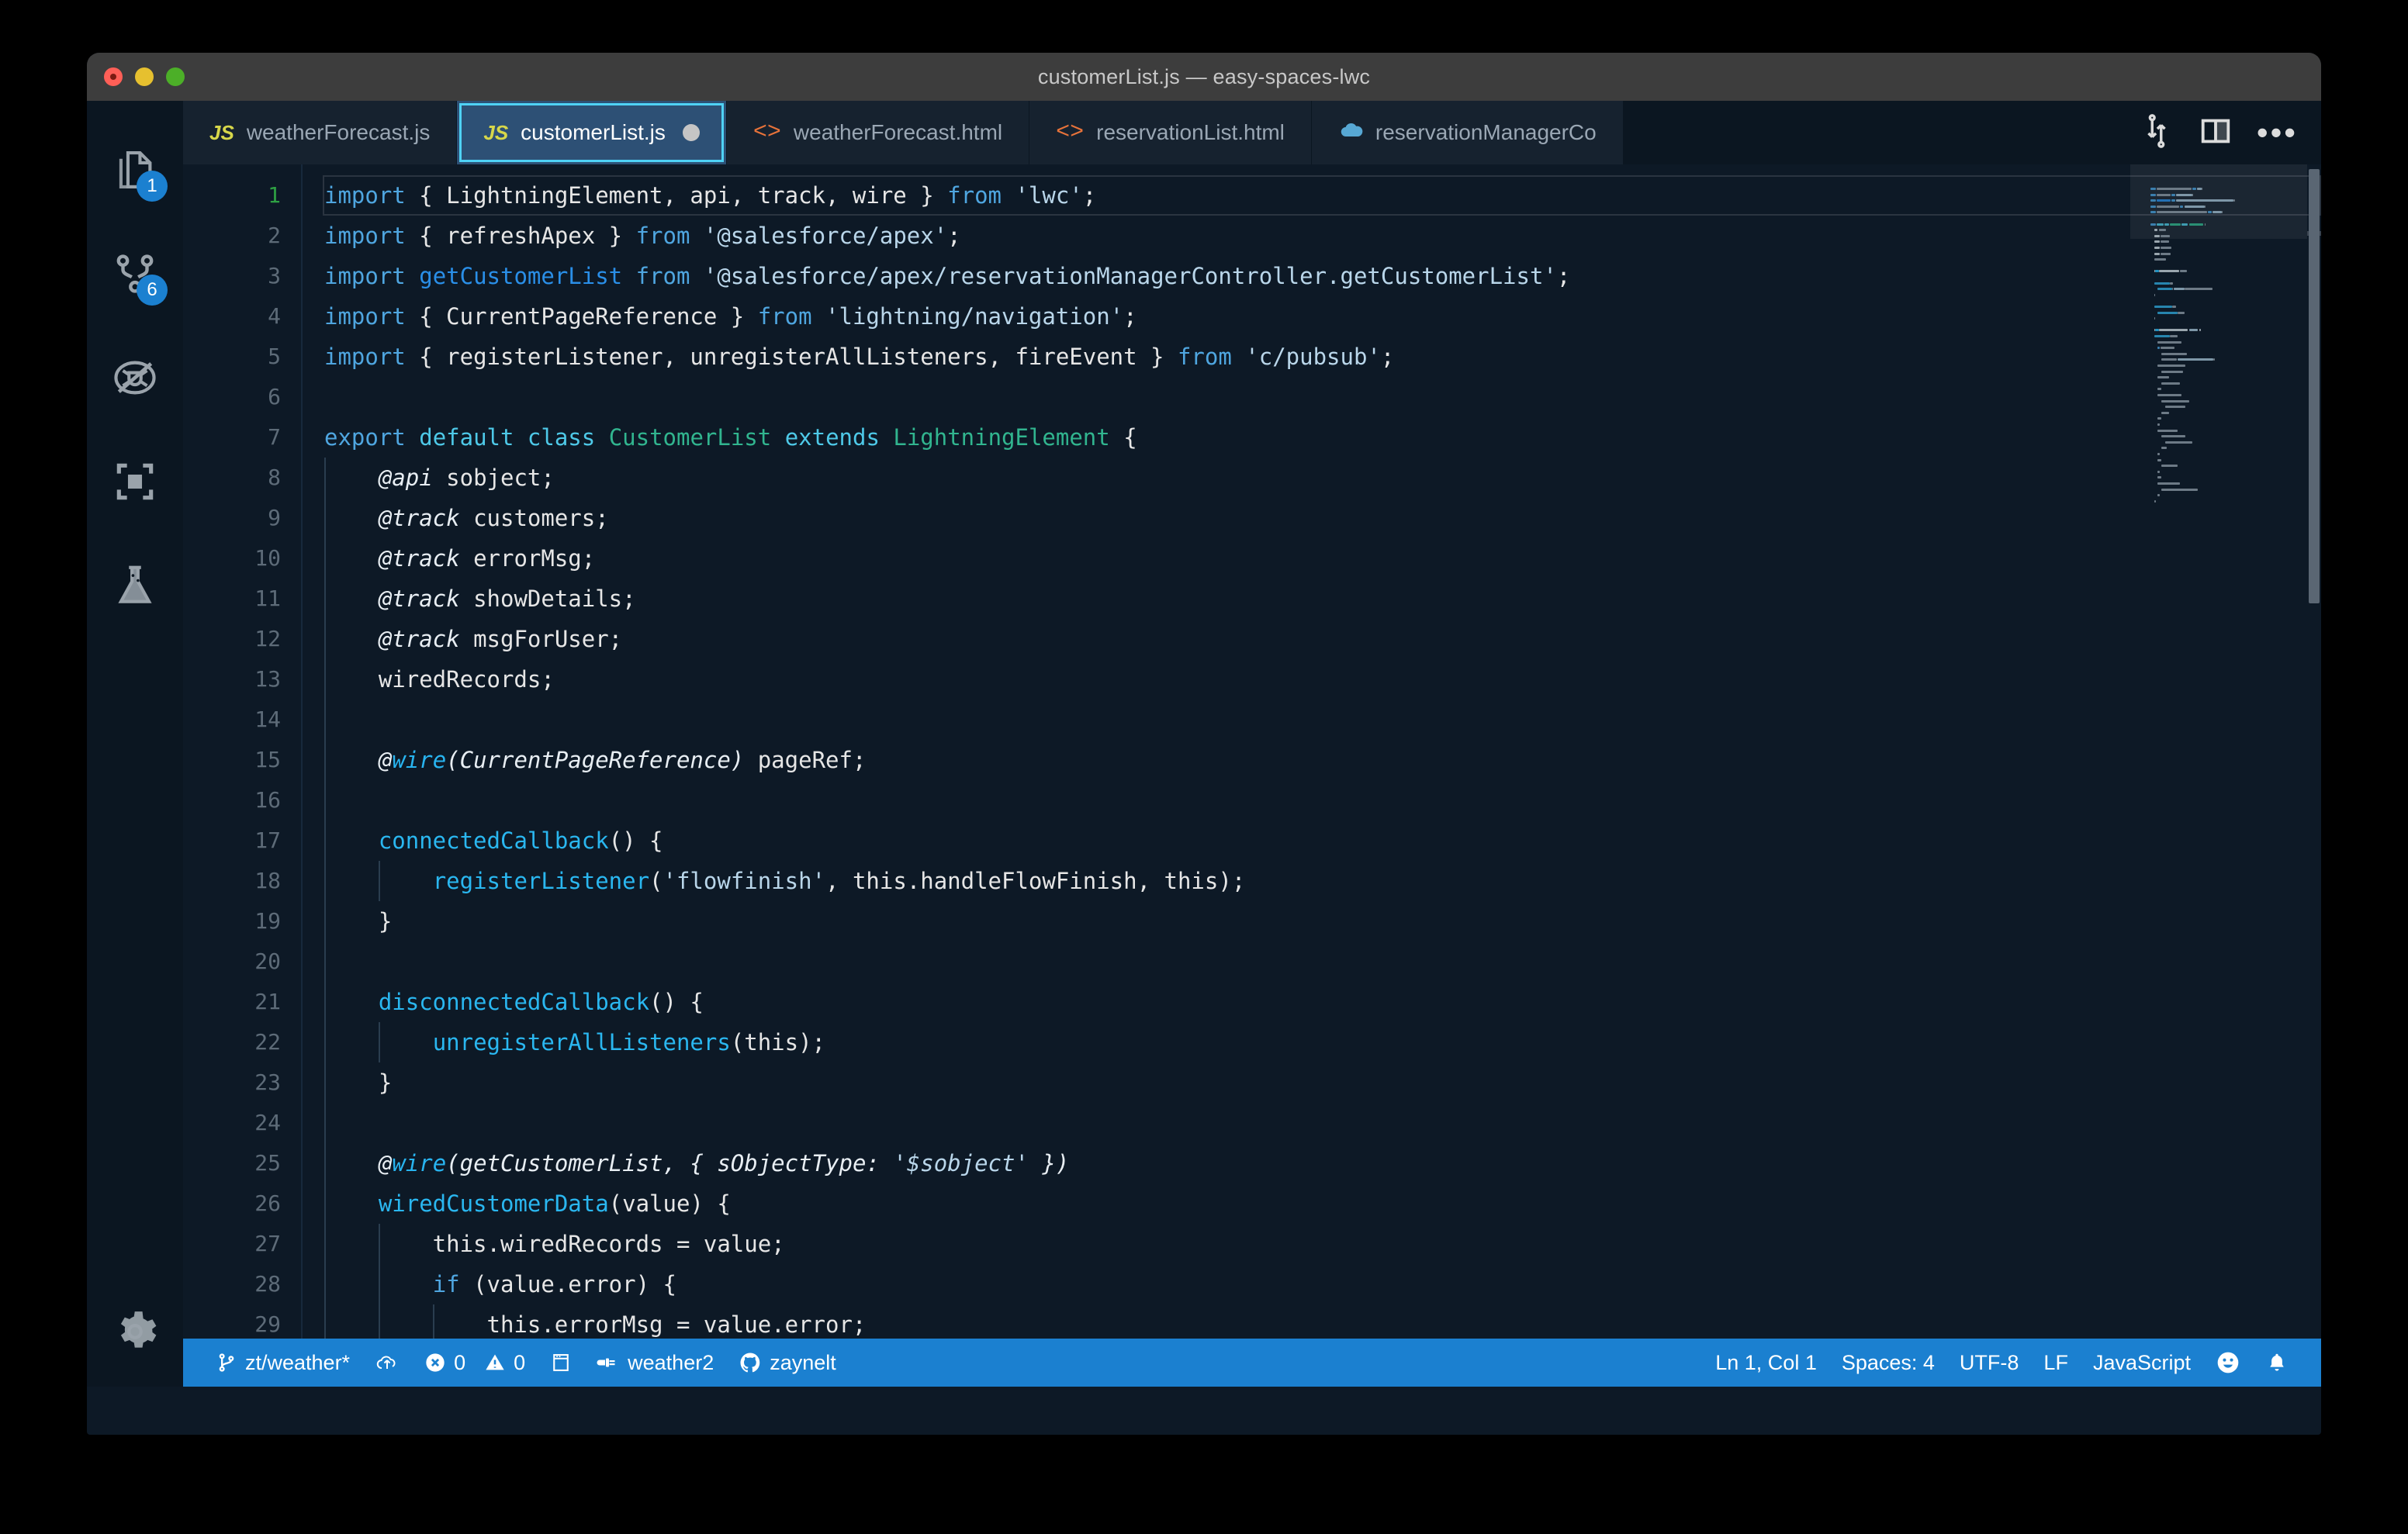 The image size is (2408, 1534). I want to click on line-number: 10, so click(267, 558).